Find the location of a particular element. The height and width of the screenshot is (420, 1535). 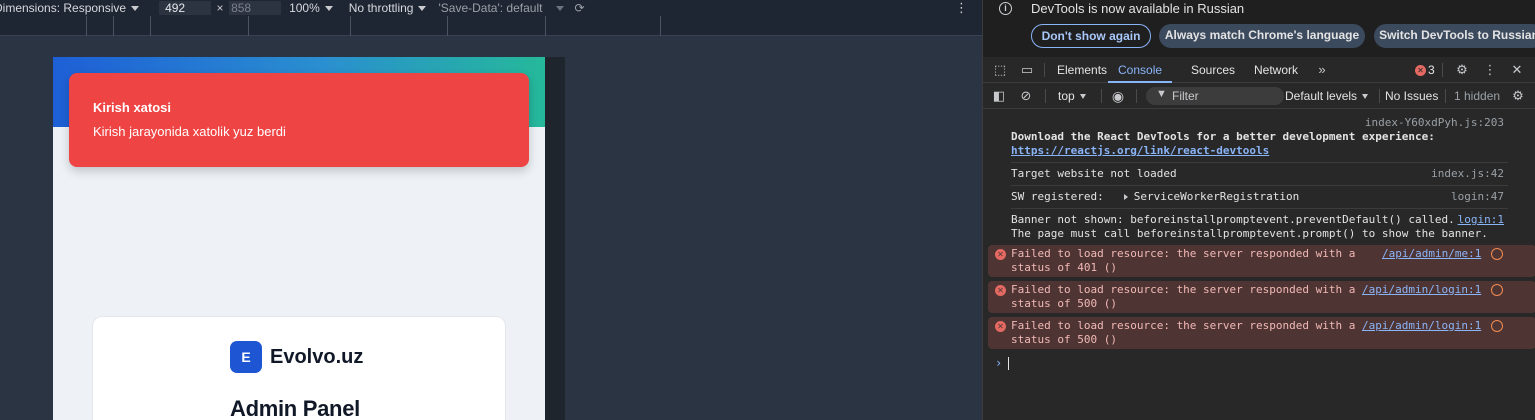

info-icon: i is located at coordinates (1005, 8).